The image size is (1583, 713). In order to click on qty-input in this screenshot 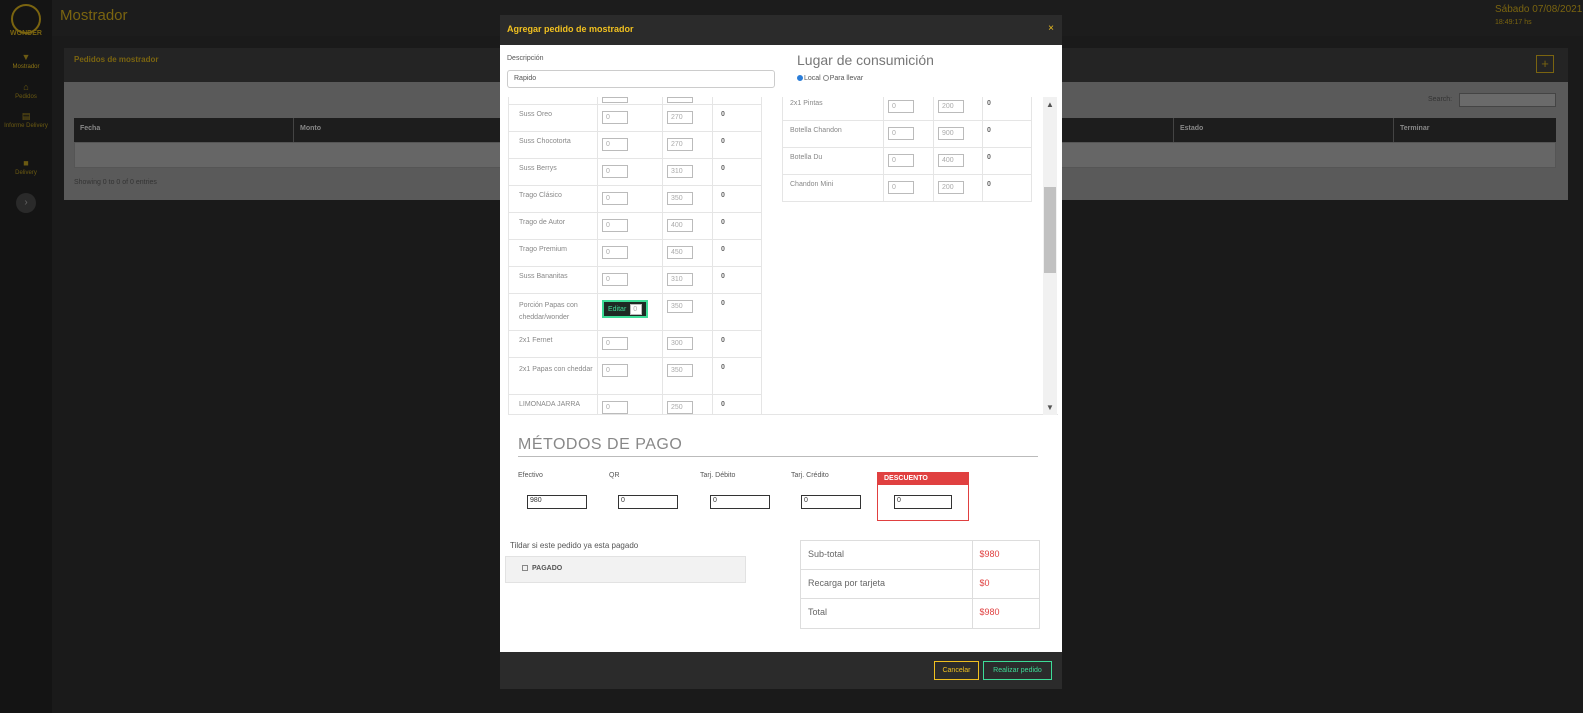, I will do `click(615, 100)`.